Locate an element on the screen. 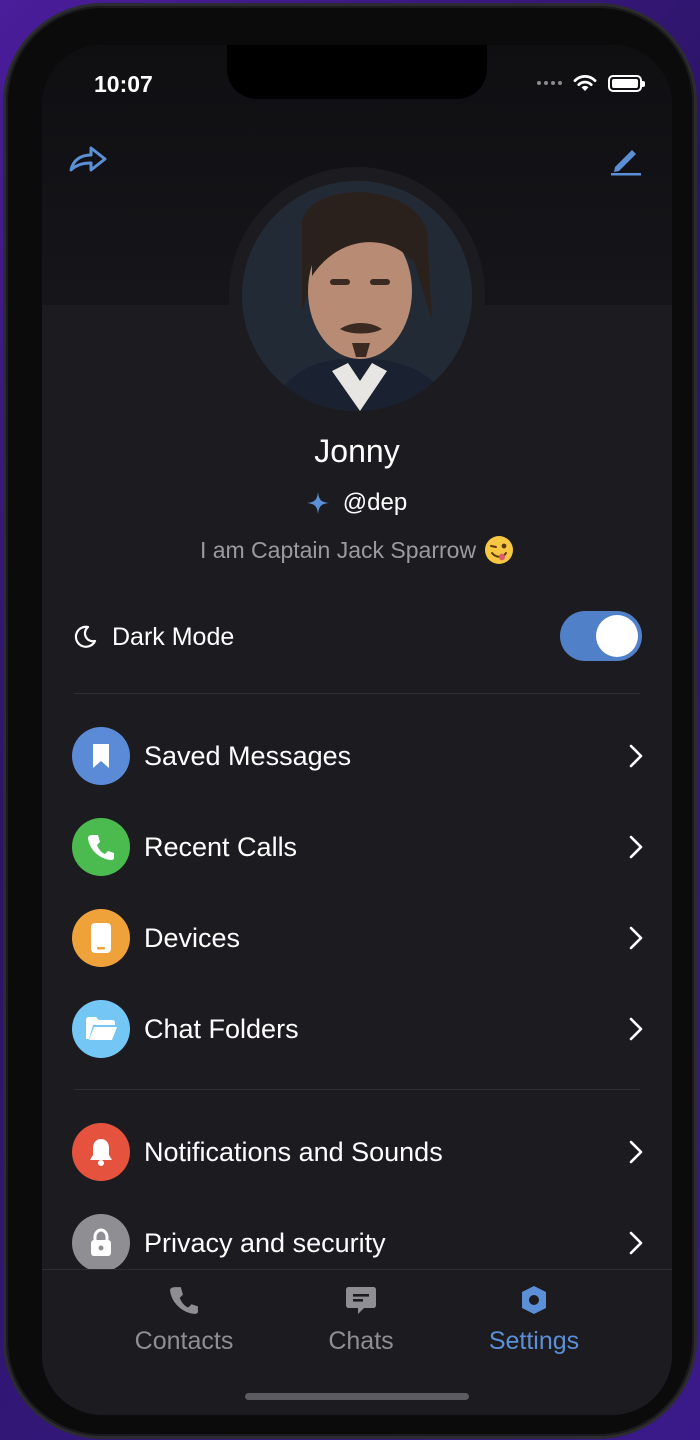 The height and width of the screenshot is (1440, 700). dark-mode-row: Dark Mode is located at coordinates (357, 637).